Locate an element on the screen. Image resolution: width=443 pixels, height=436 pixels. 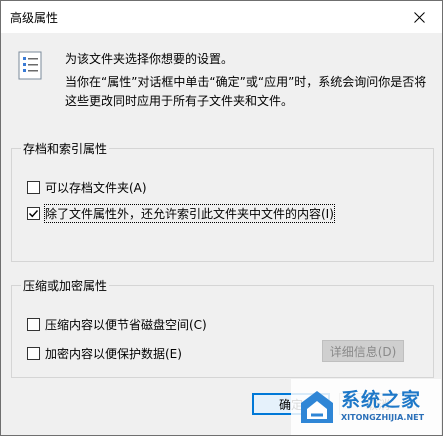
encrypt-checkbox-row: 加密内容以便保护数据(E) is located at coordinates (104, 353).